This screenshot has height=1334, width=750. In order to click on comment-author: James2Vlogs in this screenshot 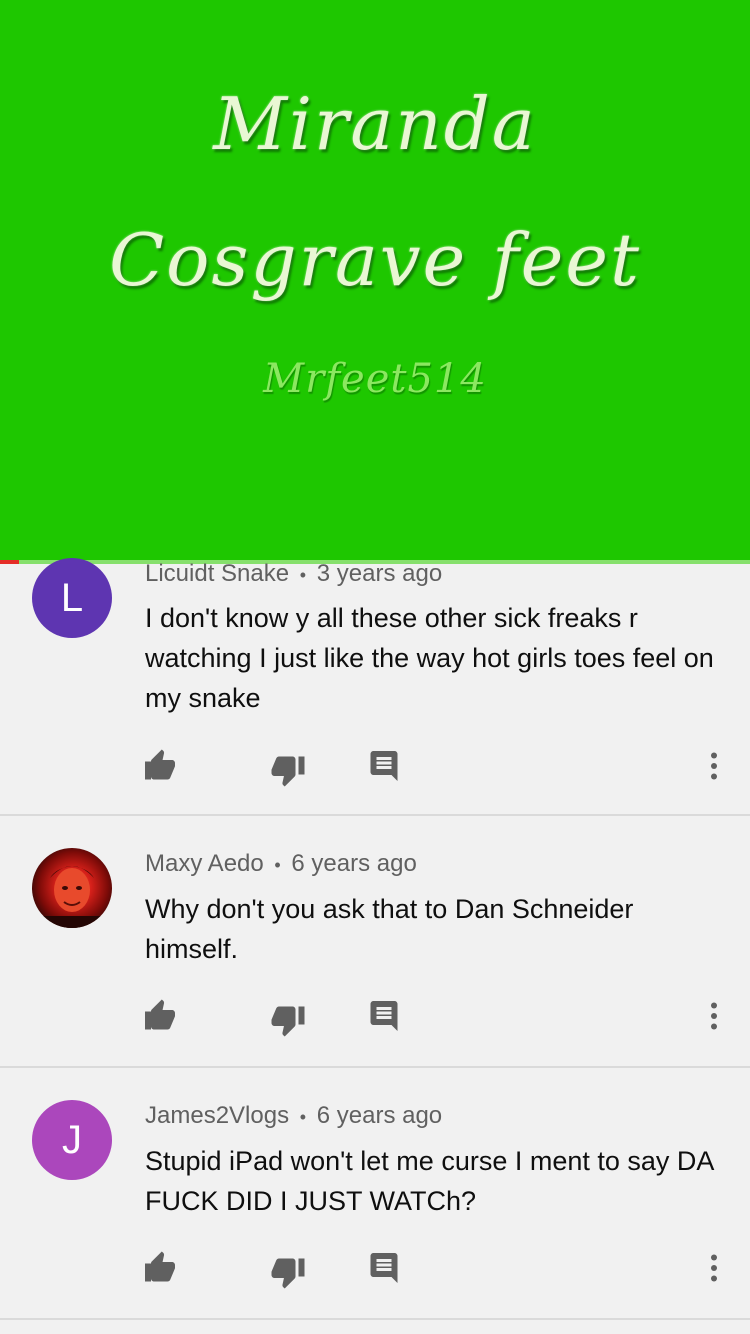, I will do `click(217, 1115)`.